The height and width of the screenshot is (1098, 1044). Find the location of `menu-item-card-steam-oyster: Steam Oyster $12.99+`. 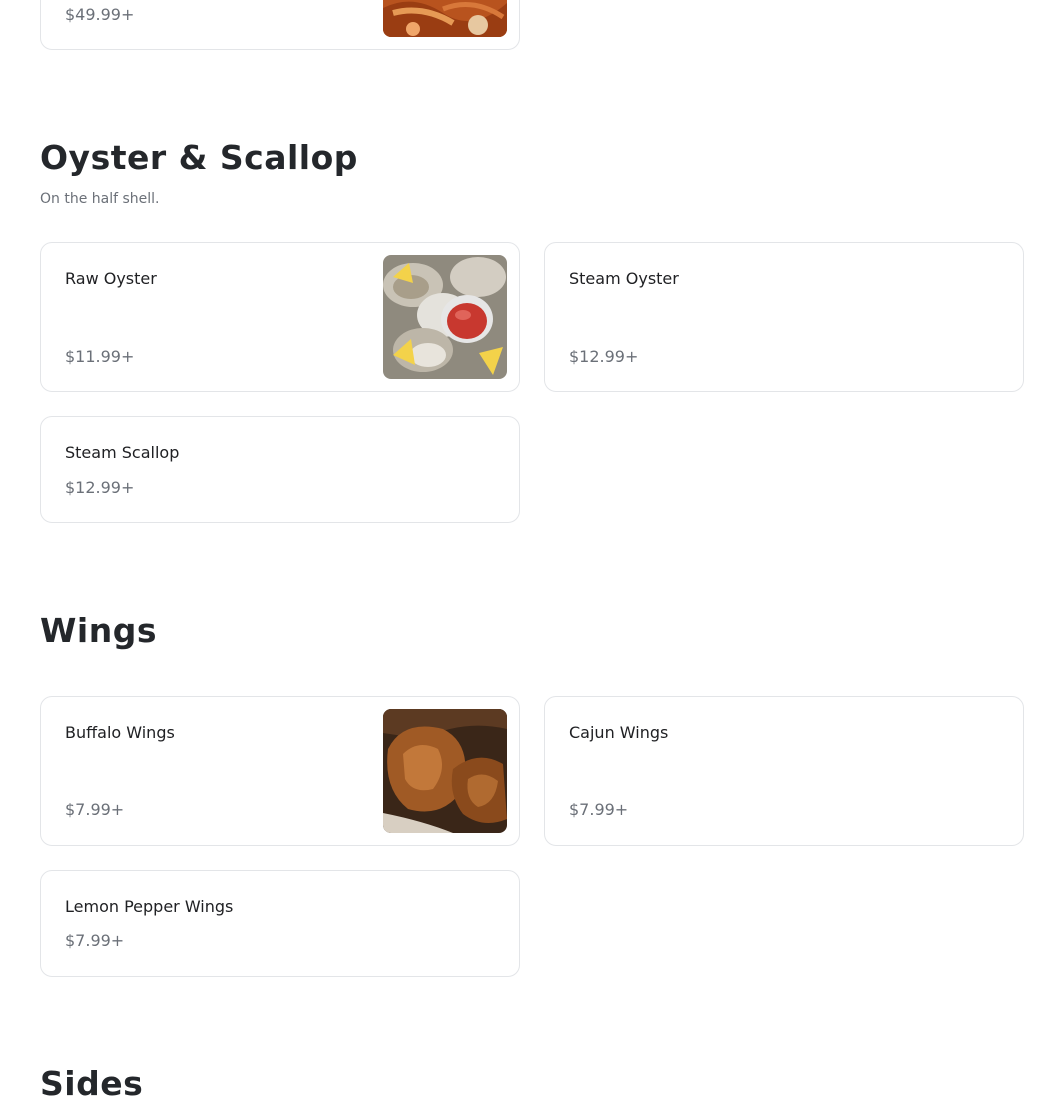

menu-item-card-steam-oyster: Steam Oyster $12.99+ is located at coordinates (784, 317).